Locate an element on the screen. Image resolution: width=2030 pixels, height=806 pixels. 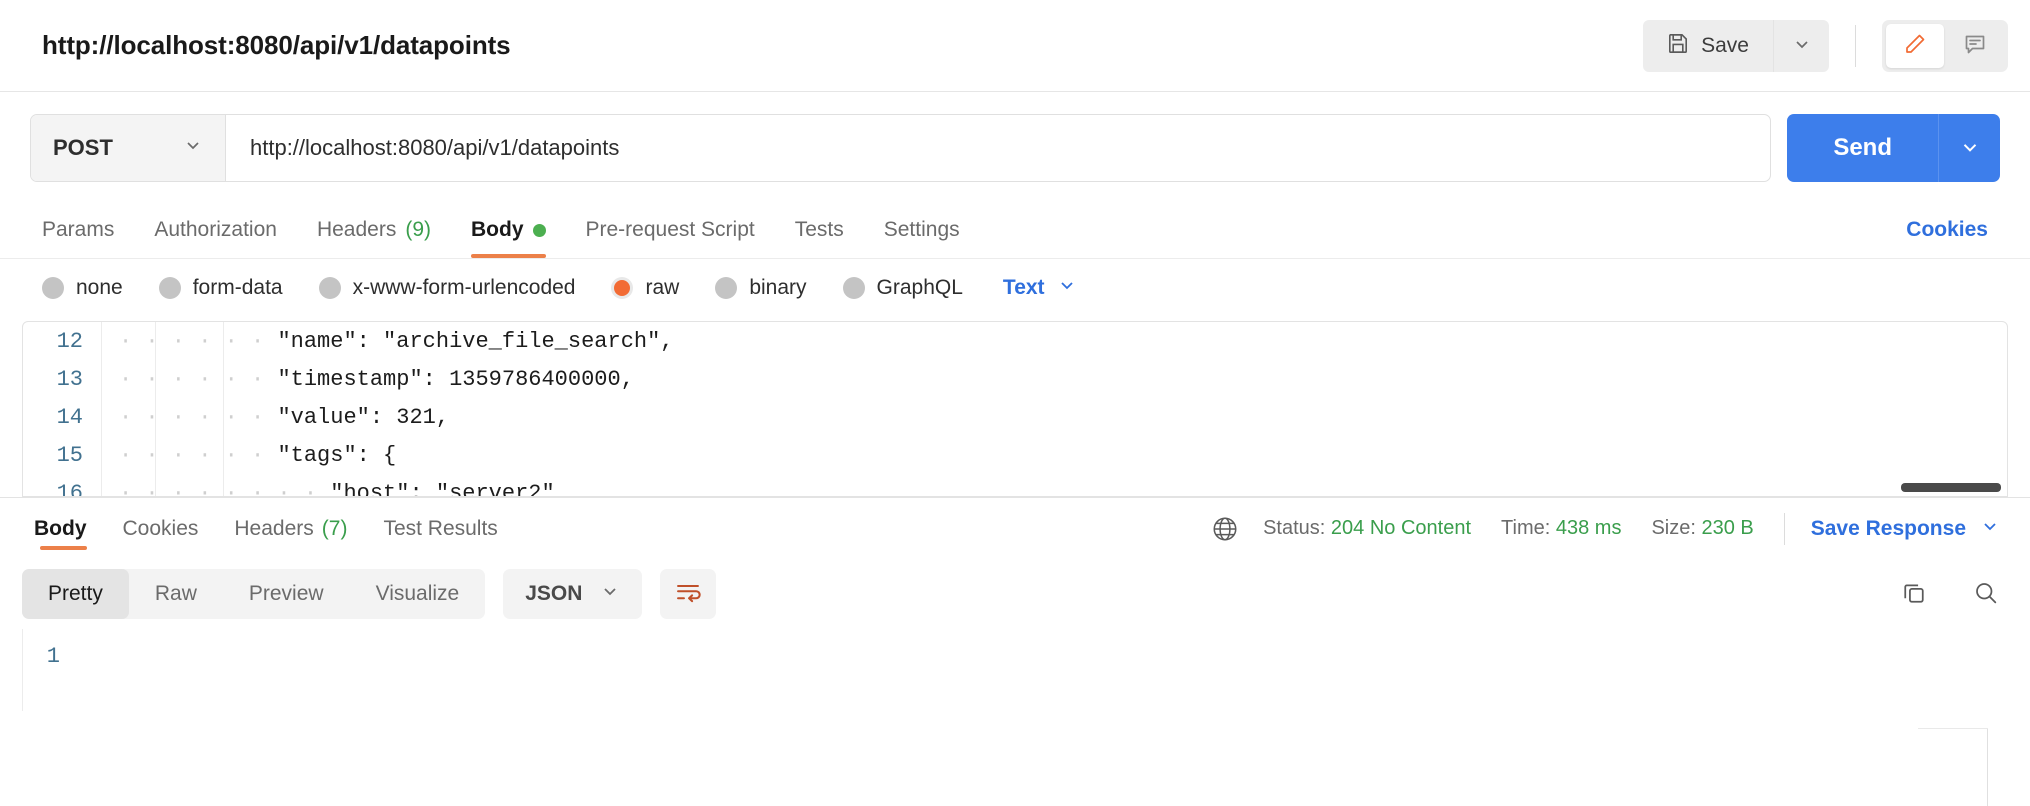
response-tab-body: Body is located at coordinates (63, 529).